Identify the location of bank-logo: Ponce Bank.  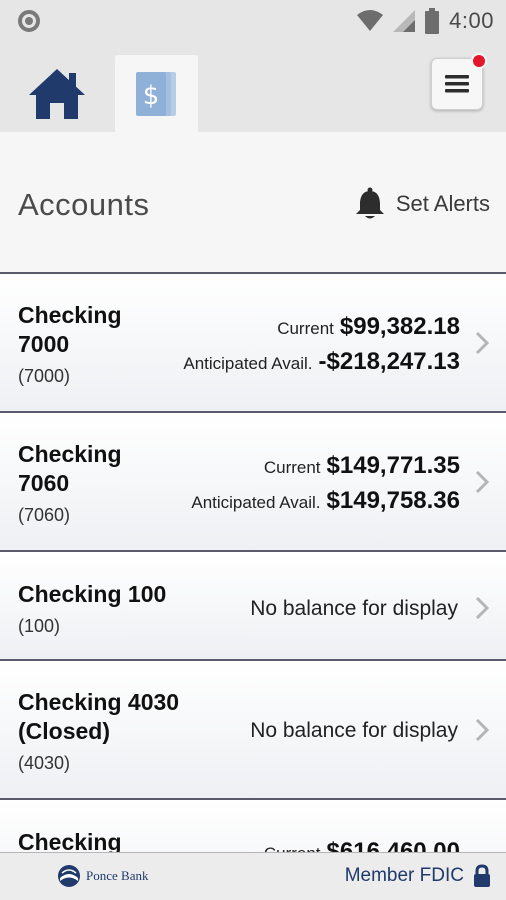
(102, 876).